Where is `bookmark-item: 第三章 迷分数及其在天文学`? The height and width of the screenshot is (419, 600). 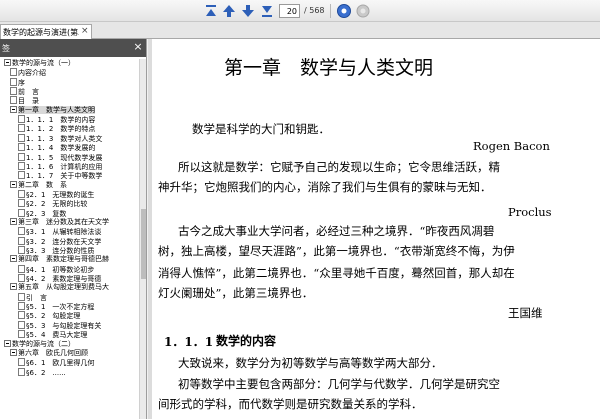
bookmark-item: 第三章 迷分数及其在天文学 is located at coordinates (59, 222).